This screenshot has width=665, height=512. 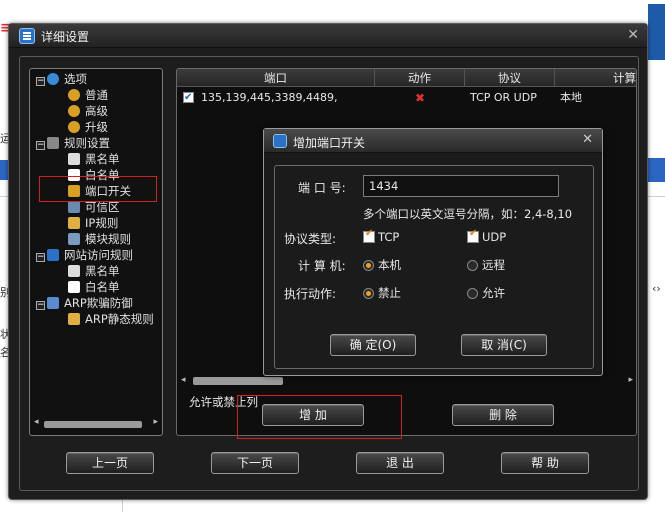 I want to click on tree-horizontal-scrollbar: ◂ ▸, so click(x=96, y=423).